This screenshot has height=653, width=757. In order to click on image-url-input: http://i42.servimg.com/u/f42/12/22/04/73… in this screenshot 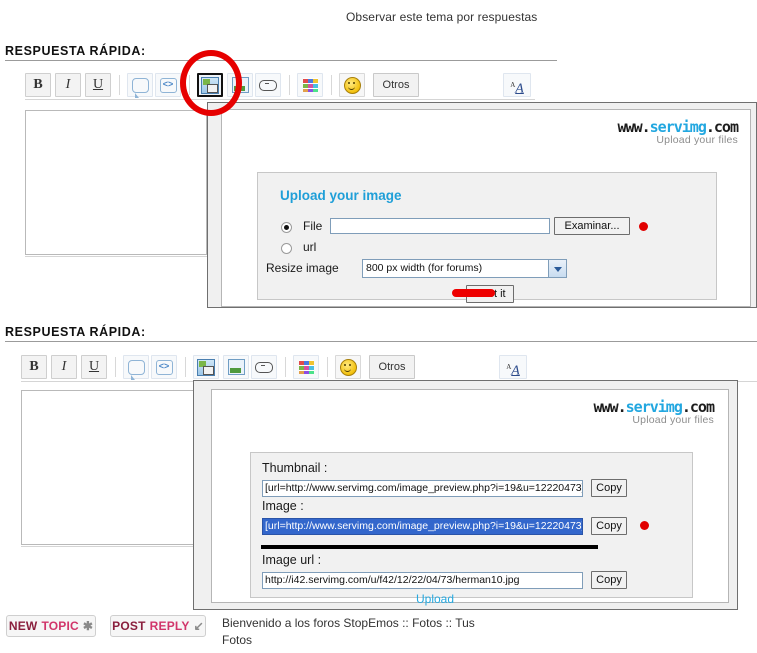, I will do `click(422, 580)`.